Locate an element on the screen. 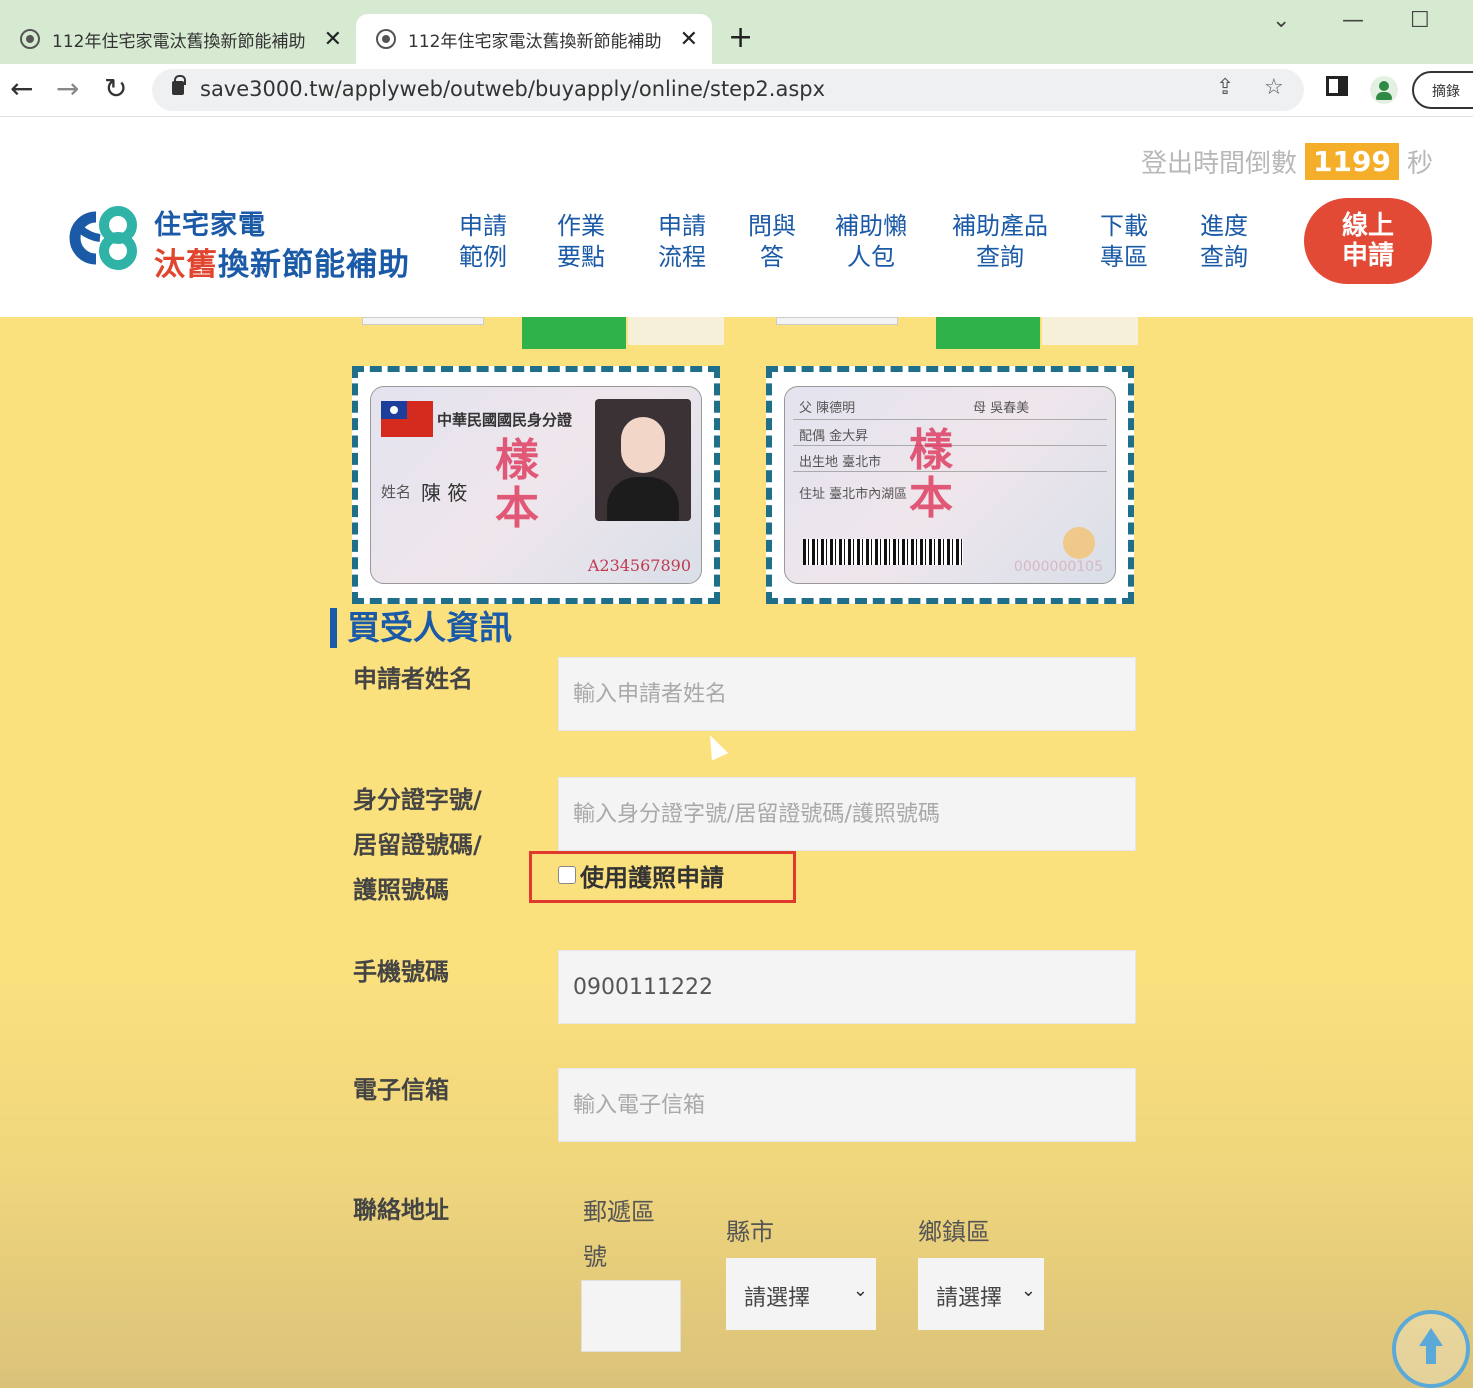 The width and height of the screenshot is (1473, 1388). logo-title-line2: 汰舊換新節能補助 is located at coordinates (282, 265).